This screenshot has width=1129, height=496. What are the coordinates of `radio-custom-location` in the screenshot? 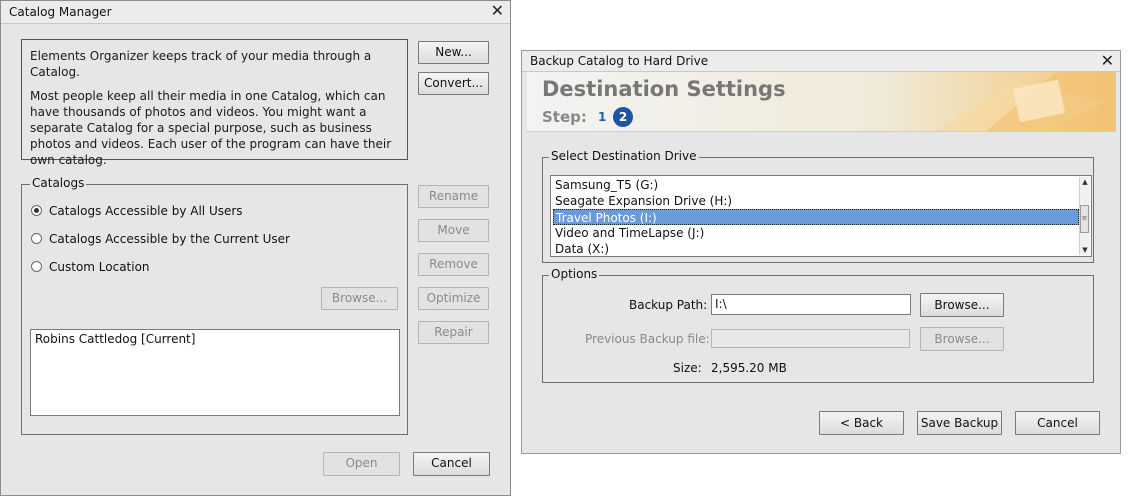 It's located at (36, 266).